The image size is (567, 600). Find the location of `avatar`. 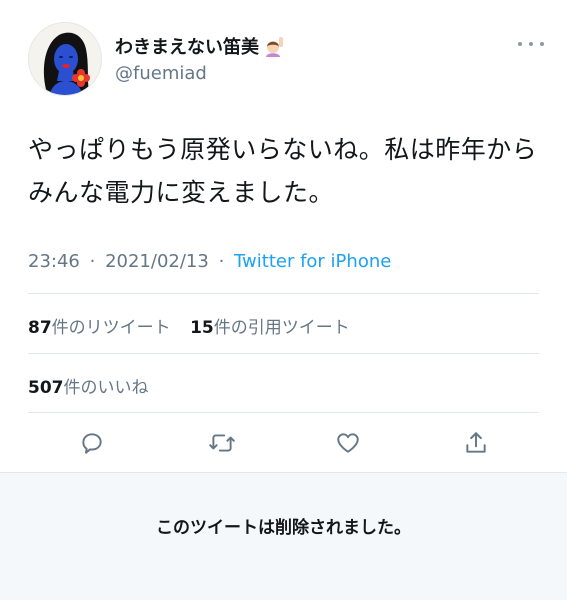

avatar is located at coordinates (65, 59).